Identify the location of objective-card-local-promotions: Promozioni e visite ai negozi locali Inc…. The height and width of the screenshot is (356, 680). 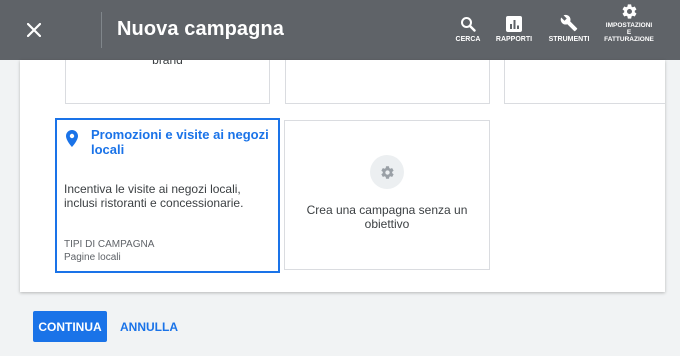
(167, 195).